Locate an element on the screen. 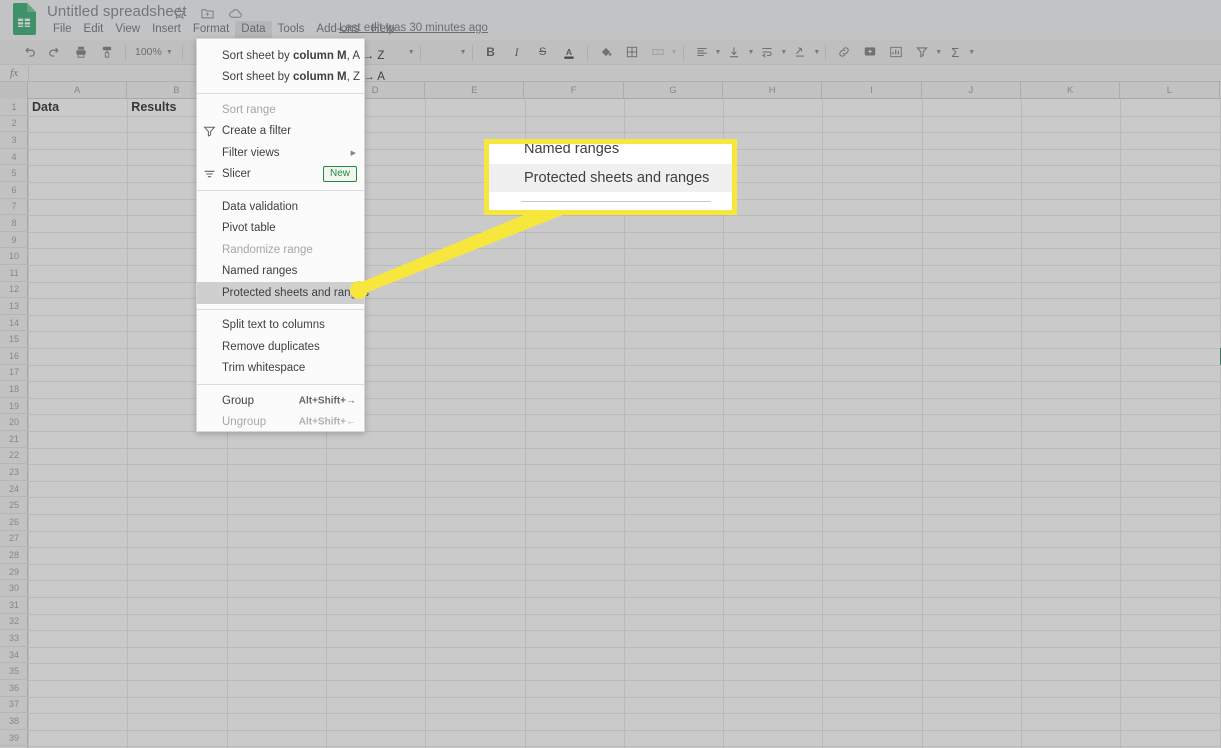 This screenshot has width=1221, height=748. callout-target-dot is located at coordinates (359, 290).